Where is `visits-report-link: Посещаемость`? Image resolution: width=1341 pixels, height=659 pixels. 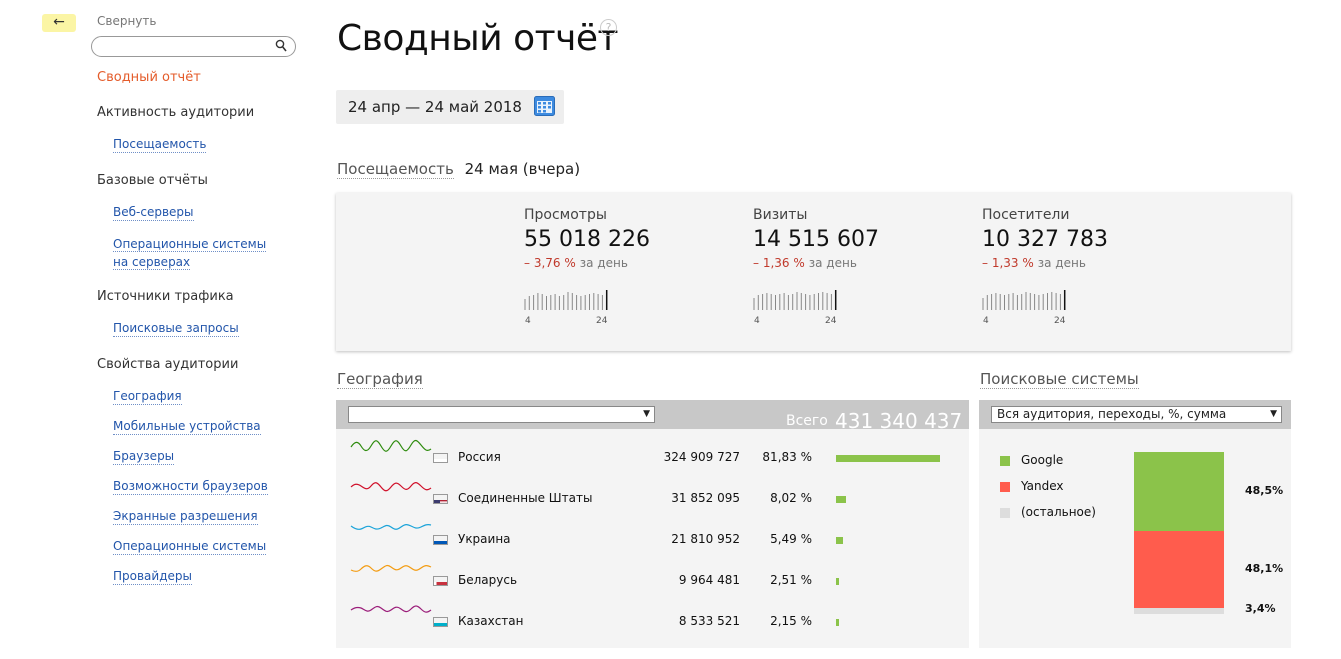
visits-report-link: Посещаемость is located at coordinates (395, 169).